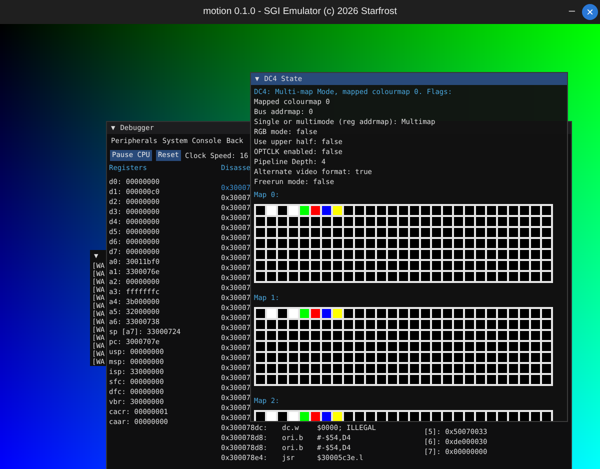  What do you see at coordinates (572, 11) in the screenshot?
I see `minimize-button: –` at bounding box center [572, 11].